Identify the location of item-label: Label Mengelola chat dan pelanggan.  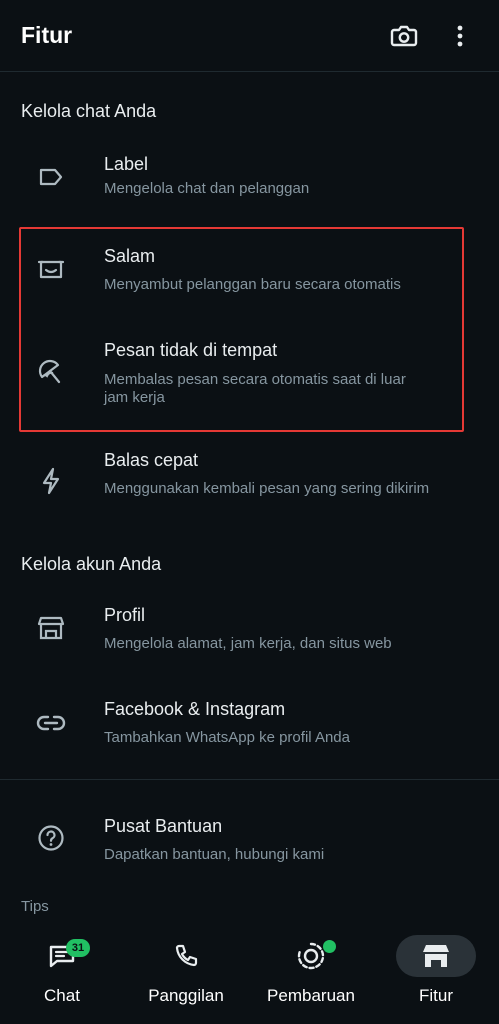
(249, 180).